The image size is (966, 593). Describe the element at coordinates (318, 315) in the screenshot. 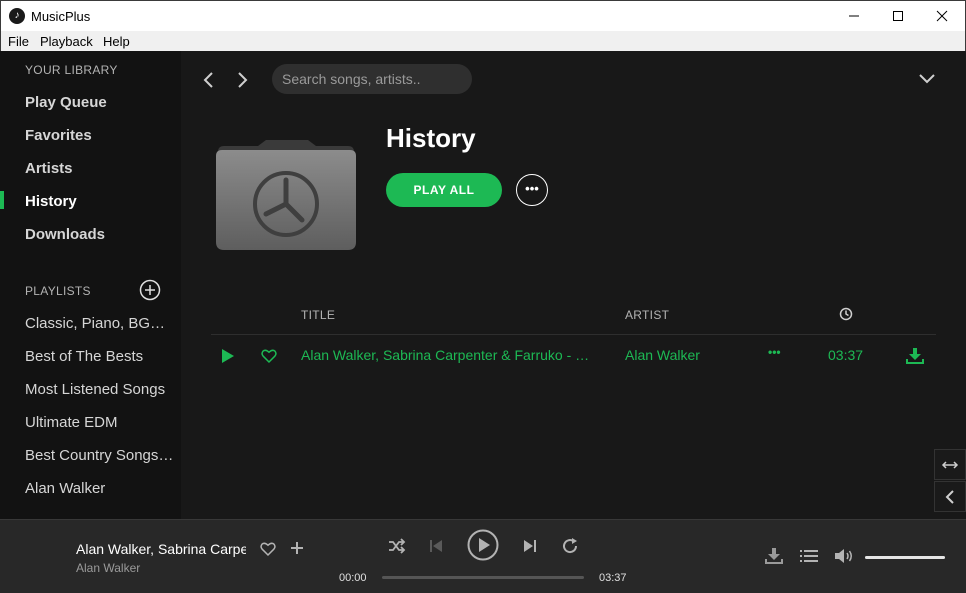

I see `column-header-title: TITLE` at that location.